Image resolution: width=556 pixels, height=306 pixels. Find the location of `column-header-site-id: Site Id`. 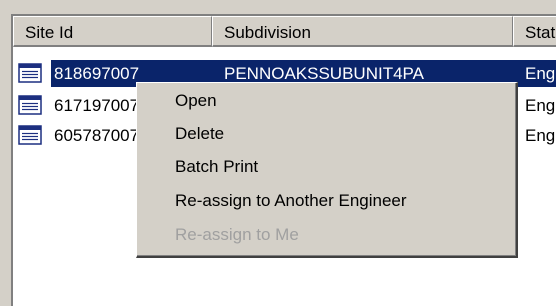

column-header-site-id: Site Id is located at coordinates (112, 31).